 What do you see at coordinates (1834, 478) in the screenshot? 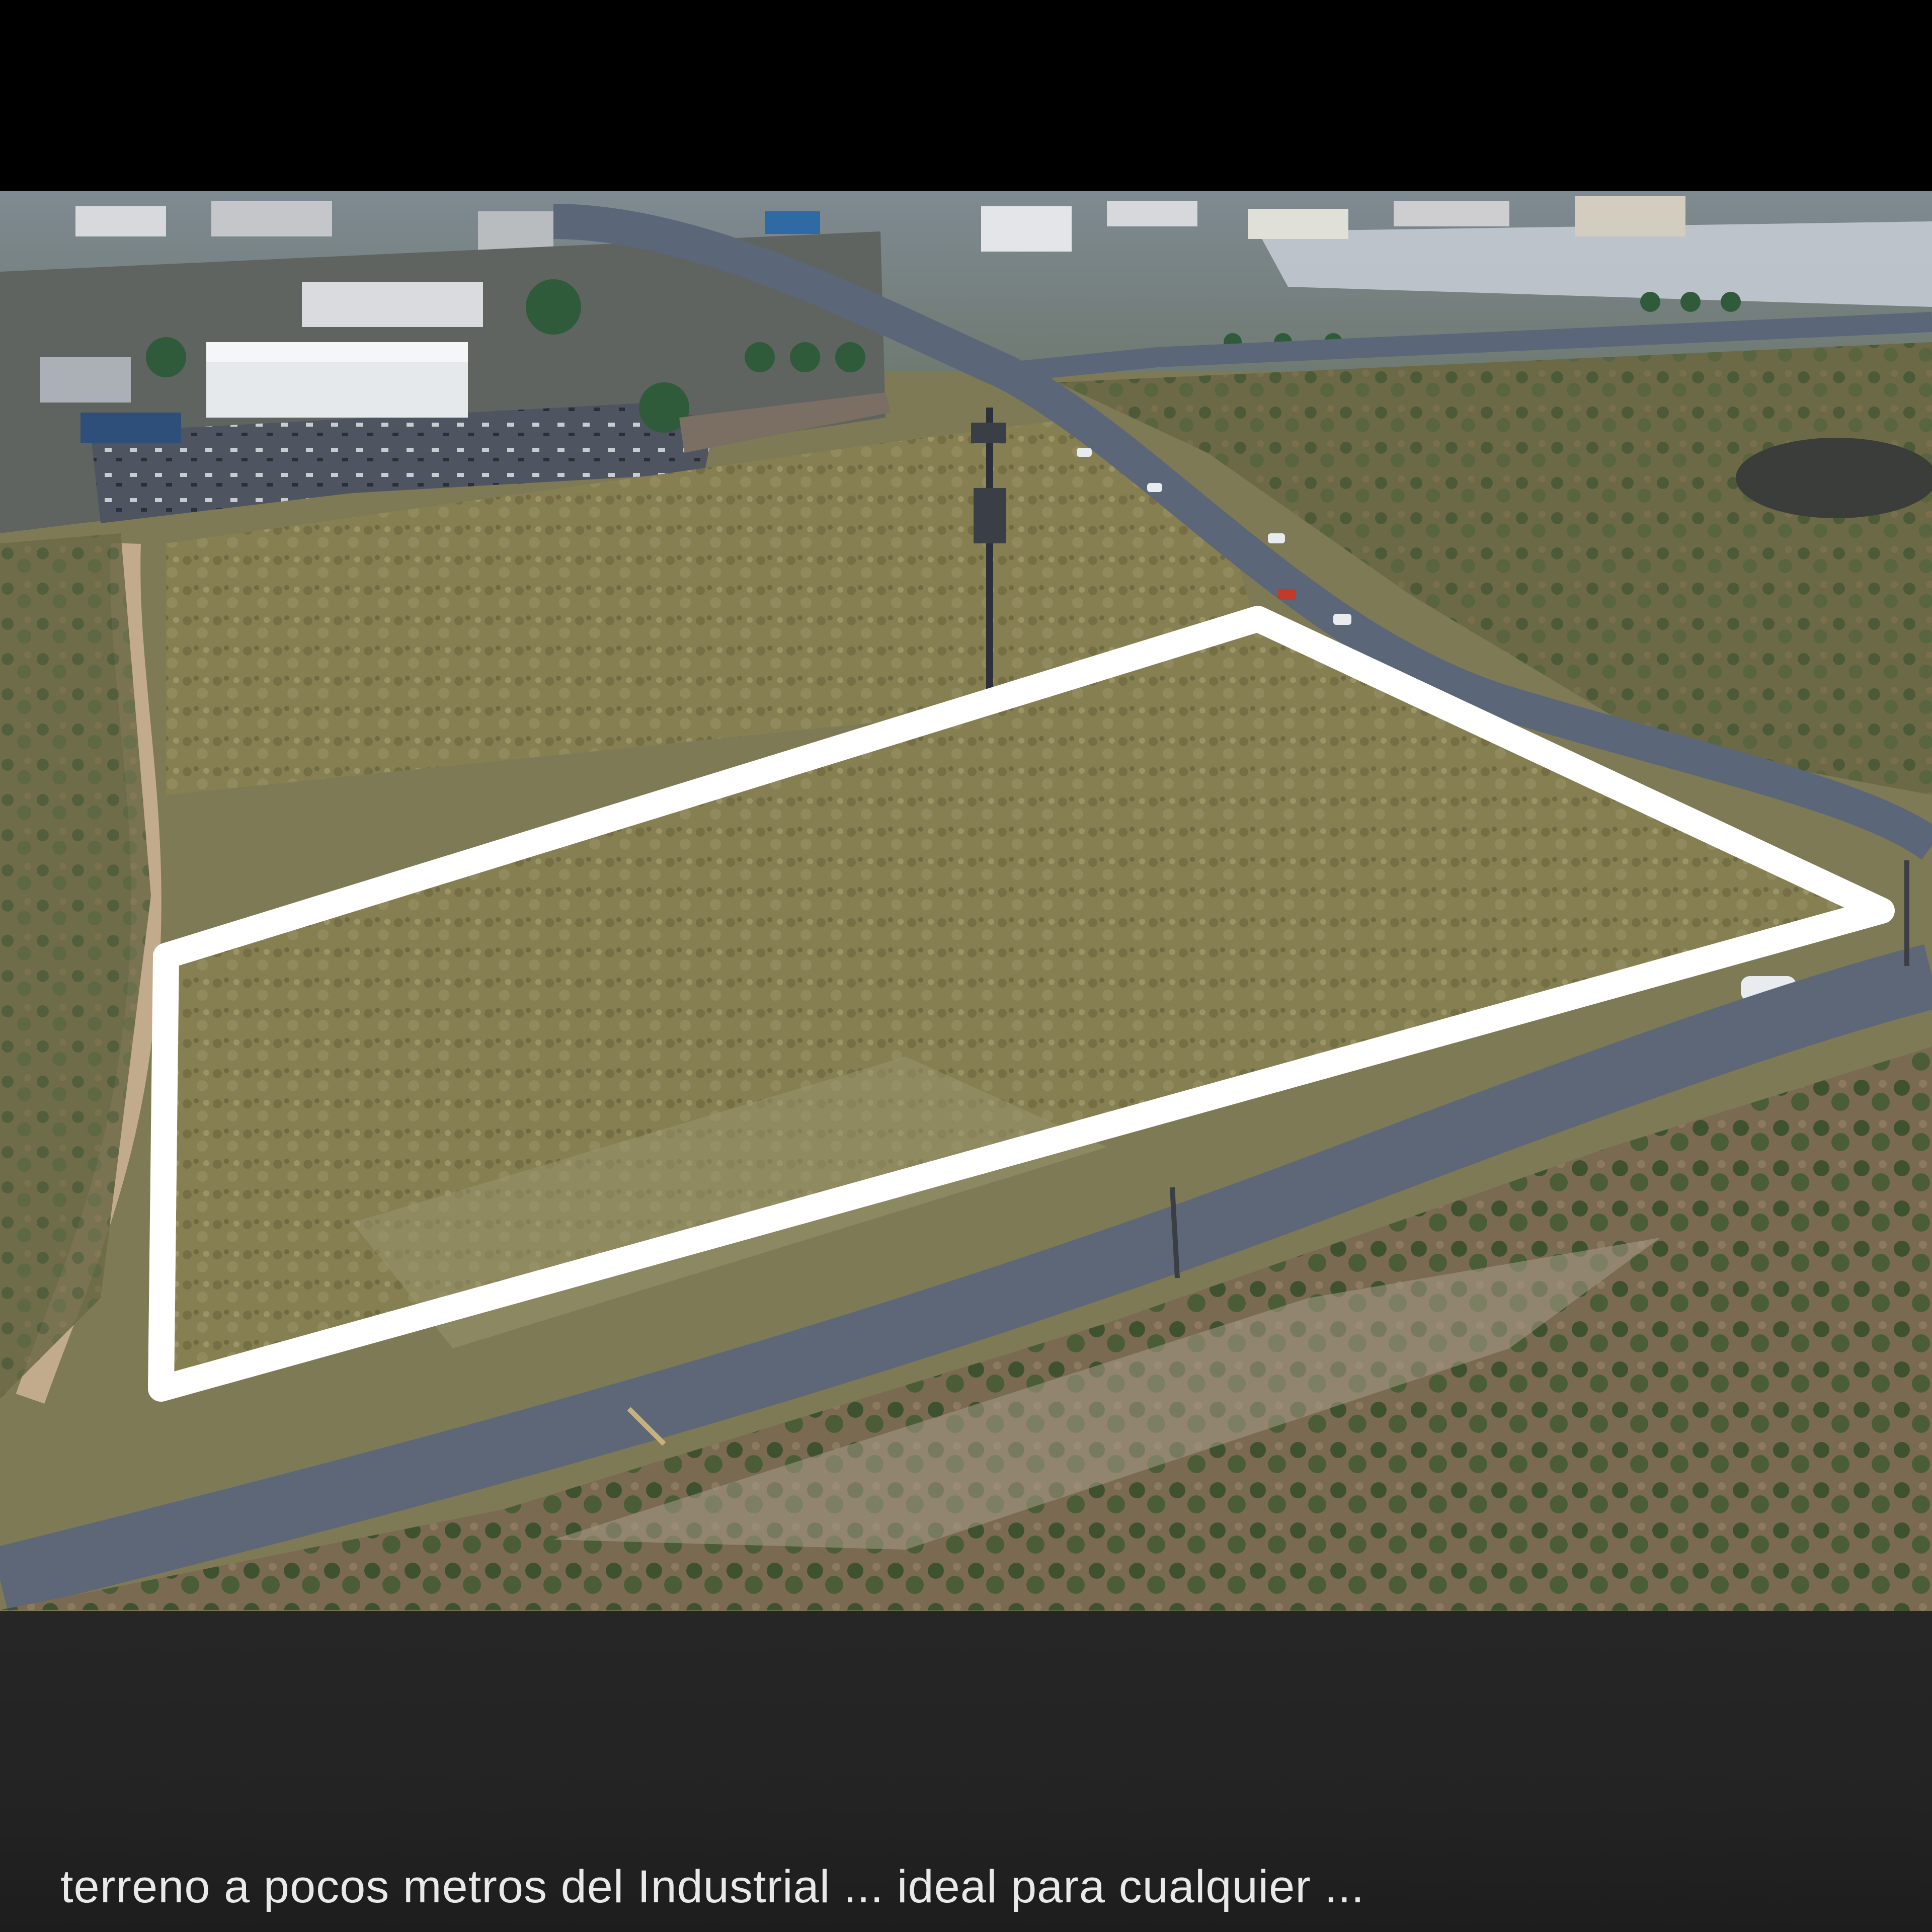
I see `rock-pile` at bounding box center [1834, 478].